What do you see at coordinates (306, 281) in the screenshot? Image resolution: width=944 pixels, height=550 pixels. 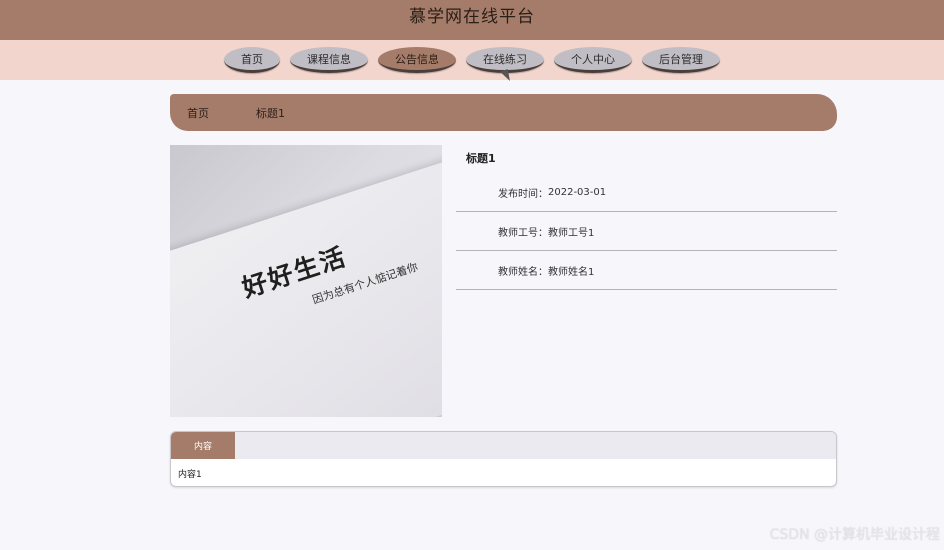 I see `cover-image: 好好生活 因为总有个人惦记着你` at bounding box center [306, 281].